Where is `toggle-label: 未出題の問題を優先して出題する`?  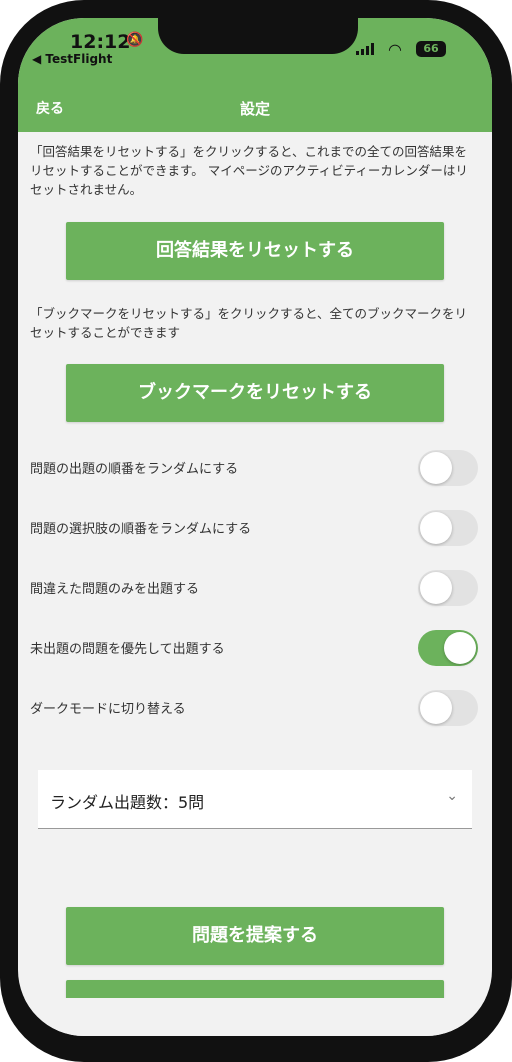
toggle-label: 未出題の問題を優先して出題する is located at coordinates (127, 649).